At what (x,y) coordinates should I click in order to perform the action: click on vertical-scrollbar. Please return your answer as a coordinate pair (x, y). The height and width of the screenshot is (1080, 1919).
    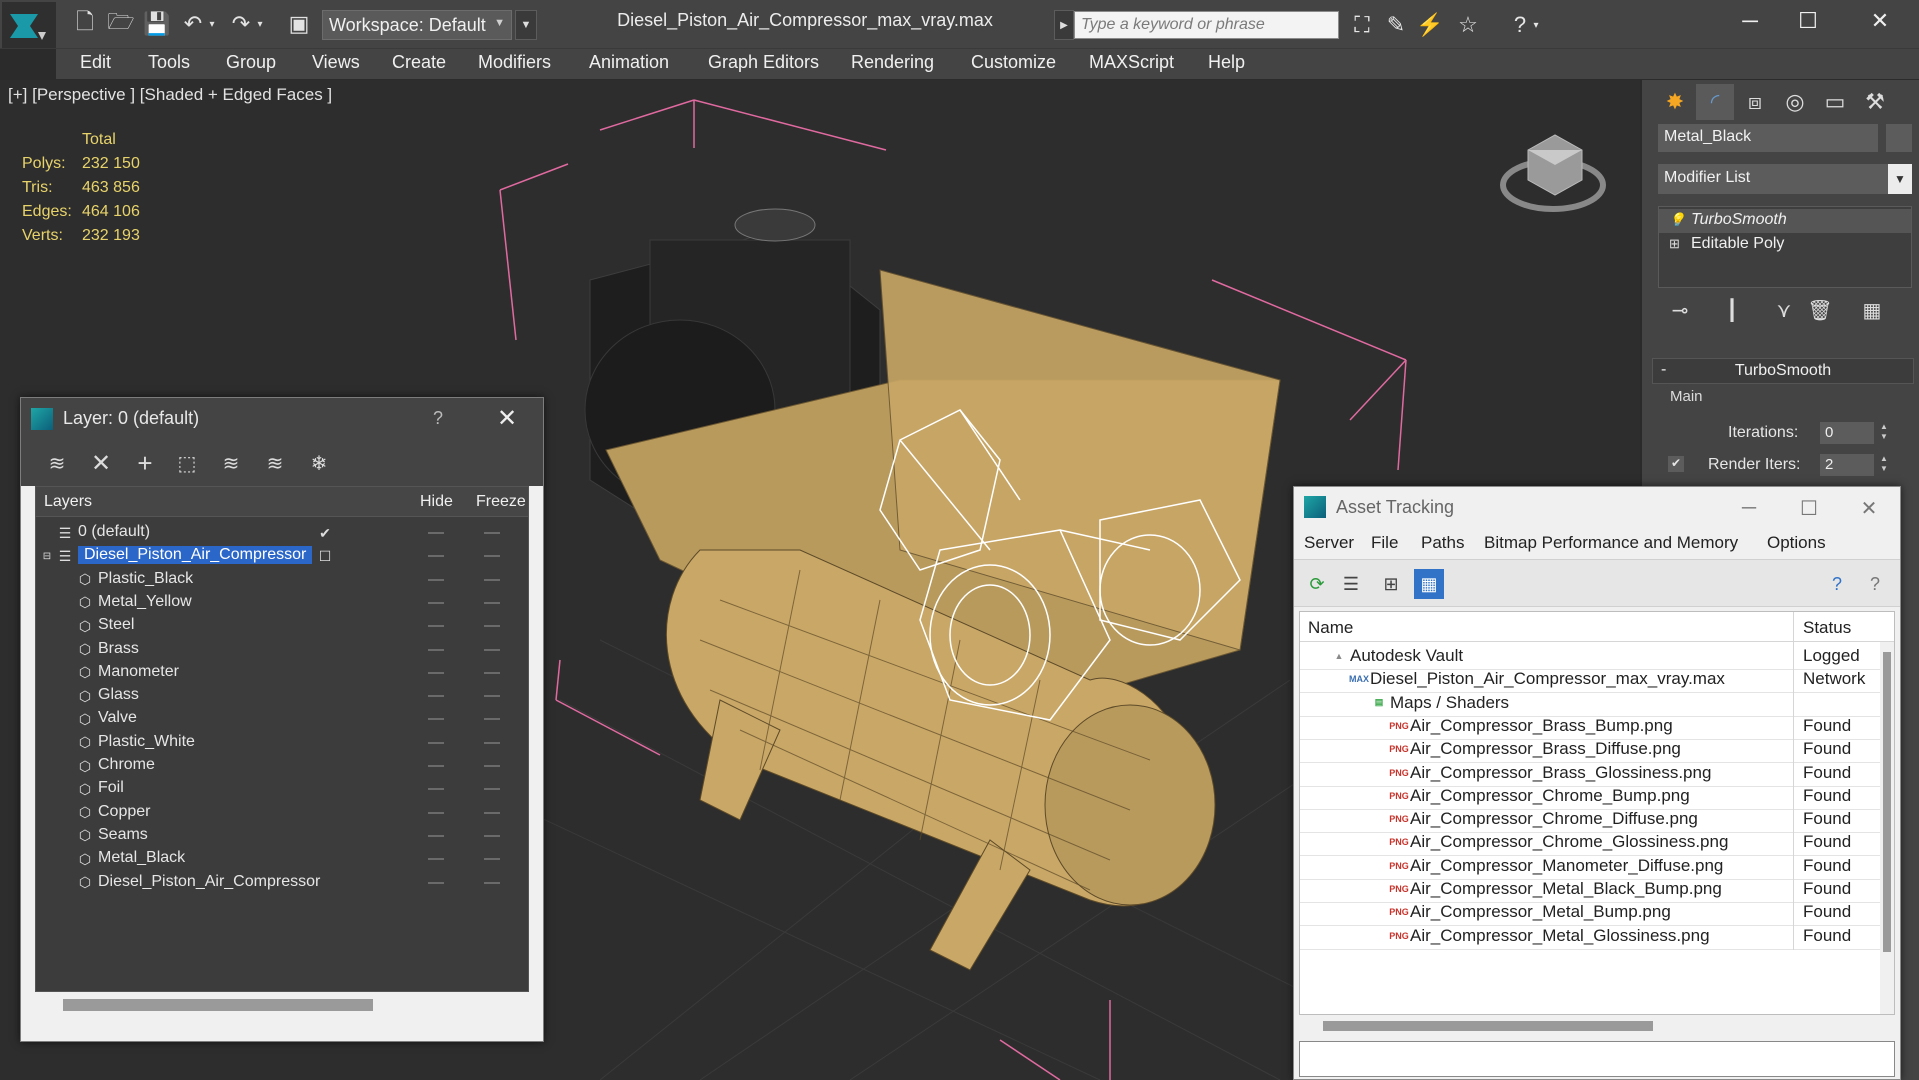
    Looking at the image, I should click on (1887, 828).